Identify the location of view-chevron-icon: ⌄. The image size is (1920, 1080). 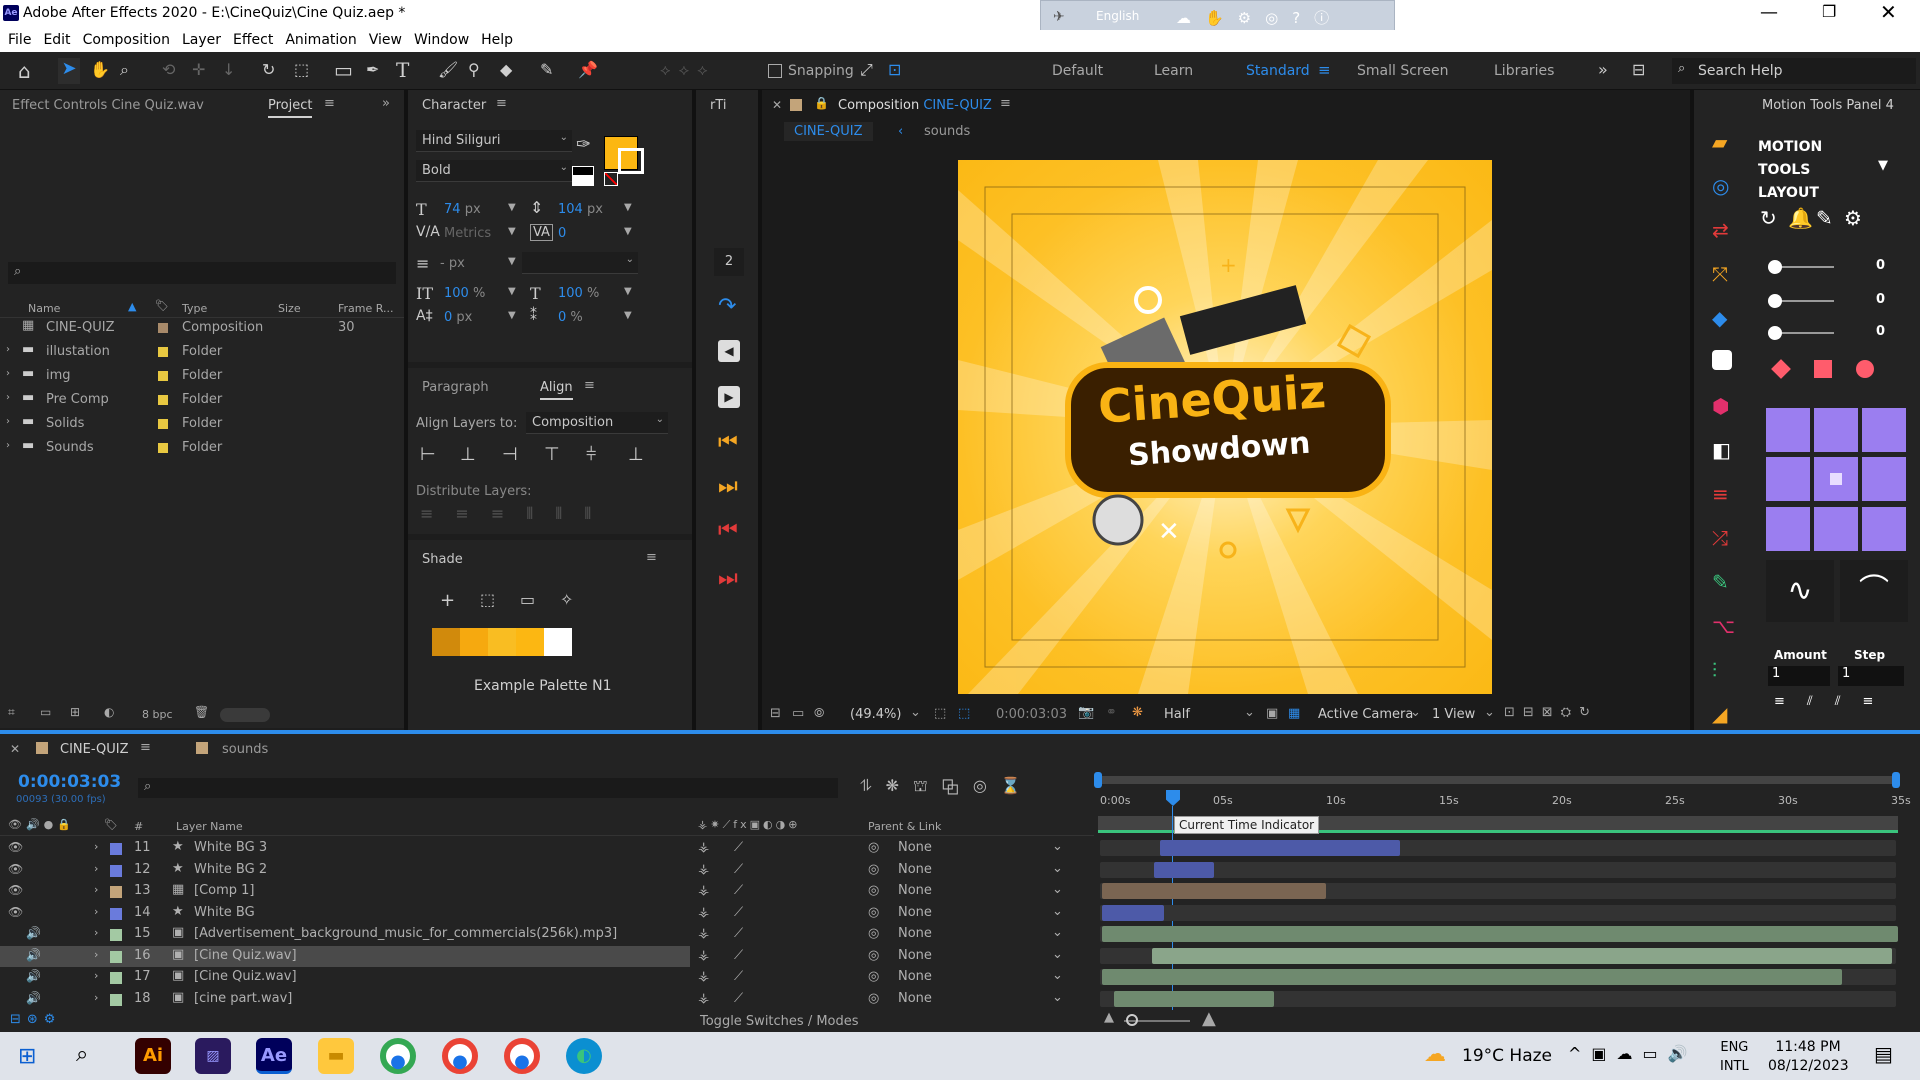
(1489, 712).